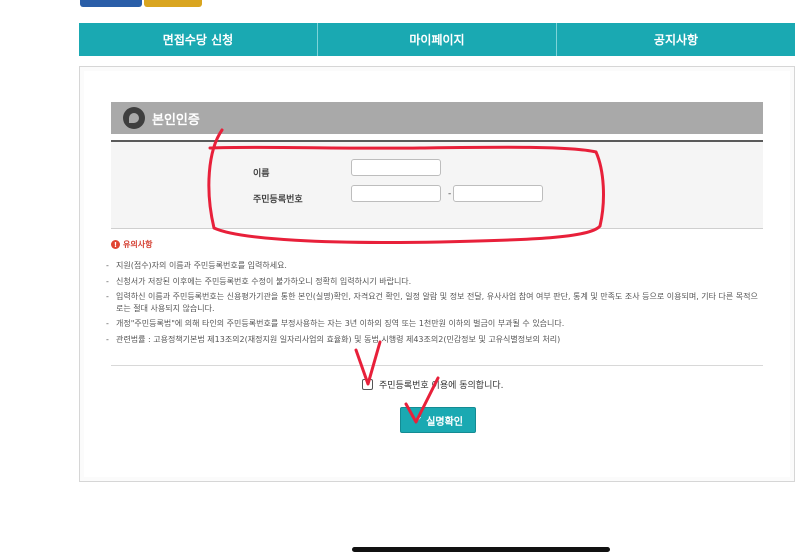 The width and height of the screenshot is (800, 558). What do you see at coordinates (396, 167) in the screenshot?
I see `name-input` at bounding box center [396, 167].